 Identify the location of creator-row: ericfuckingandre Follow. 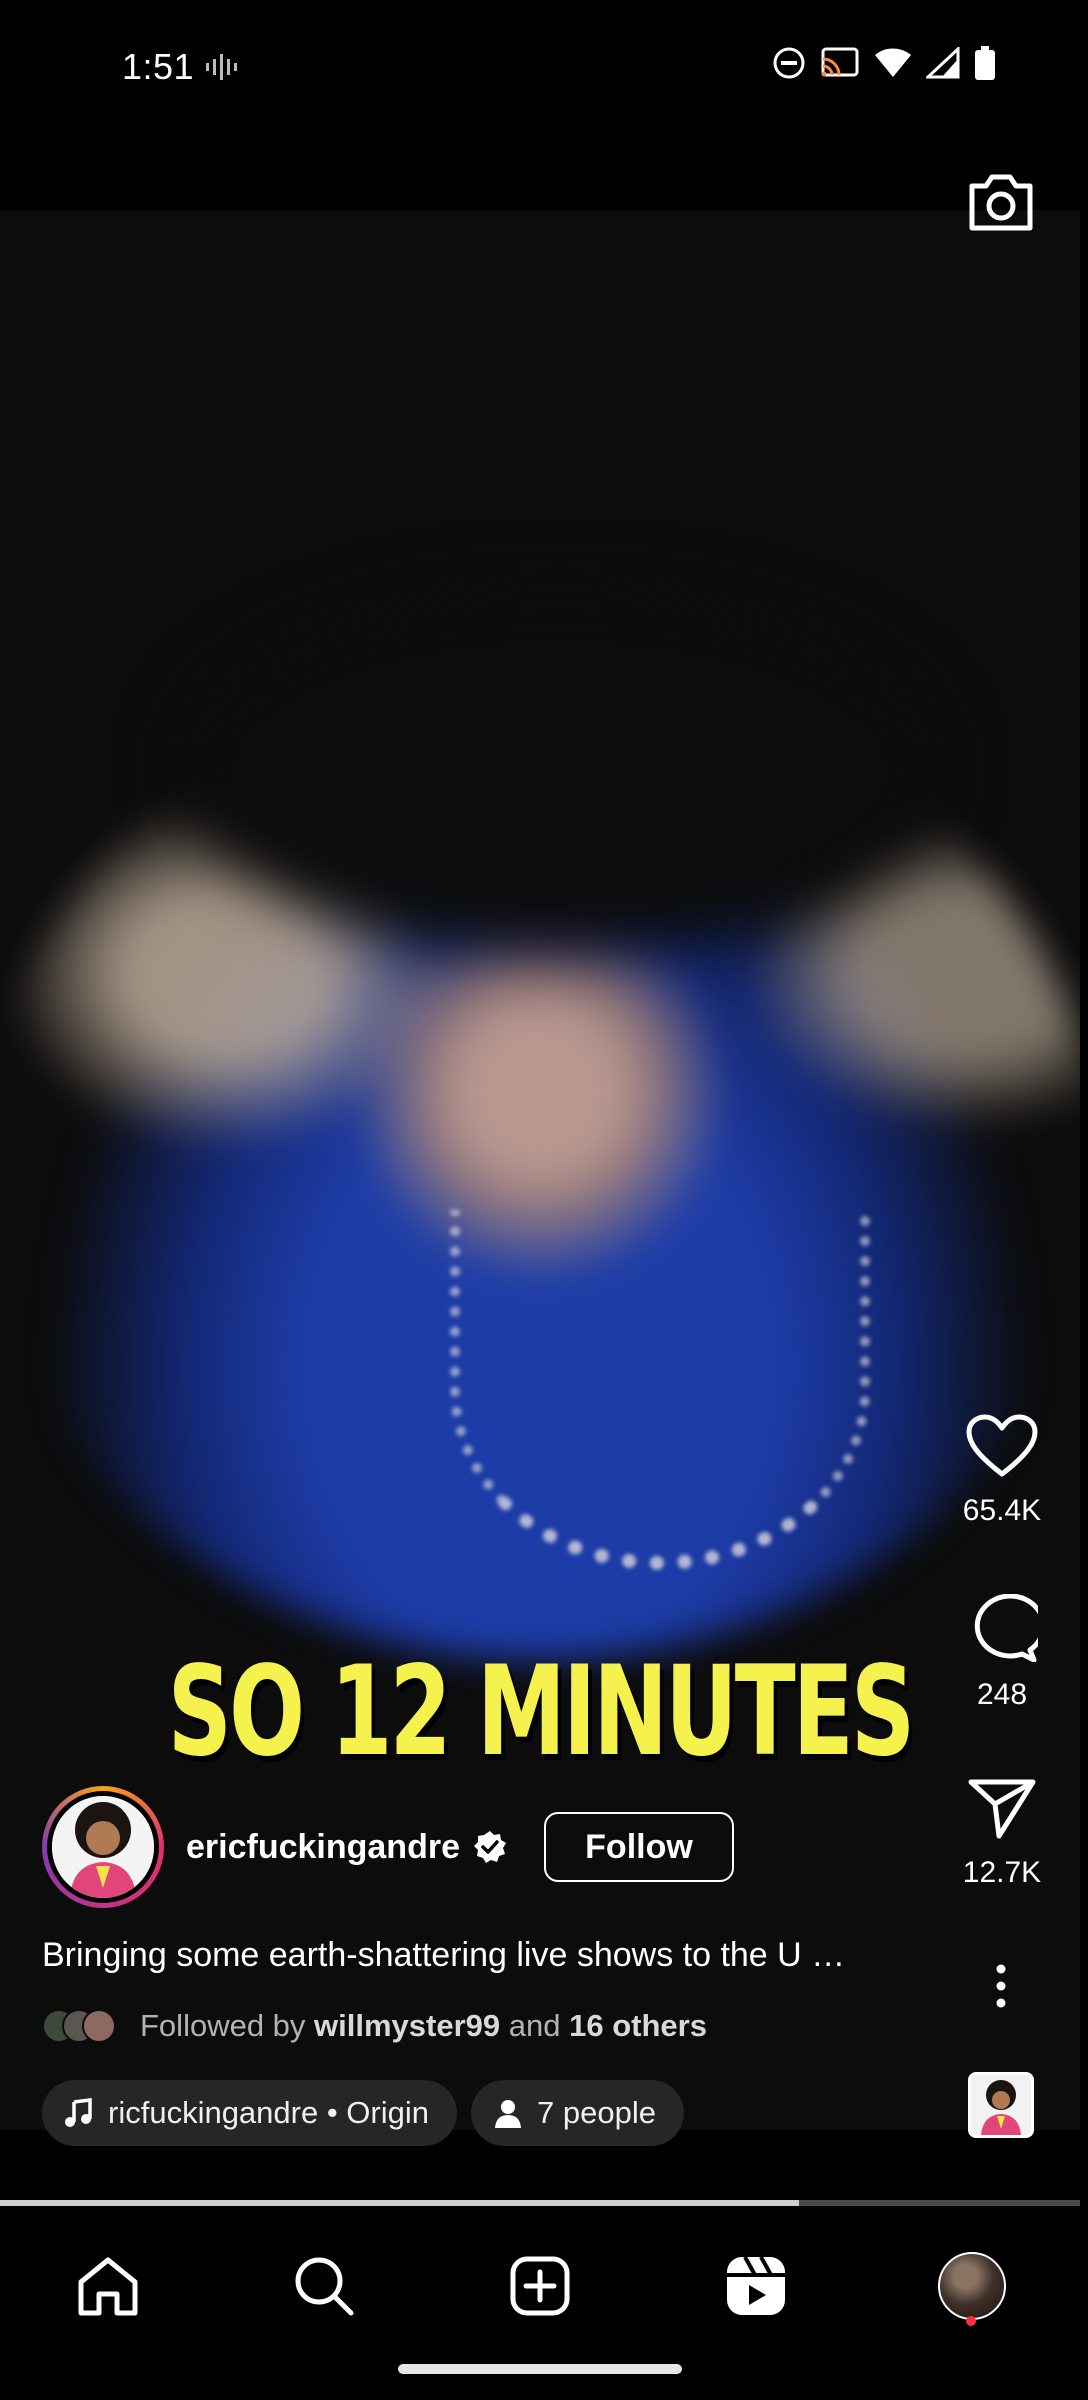
(388, 1847).